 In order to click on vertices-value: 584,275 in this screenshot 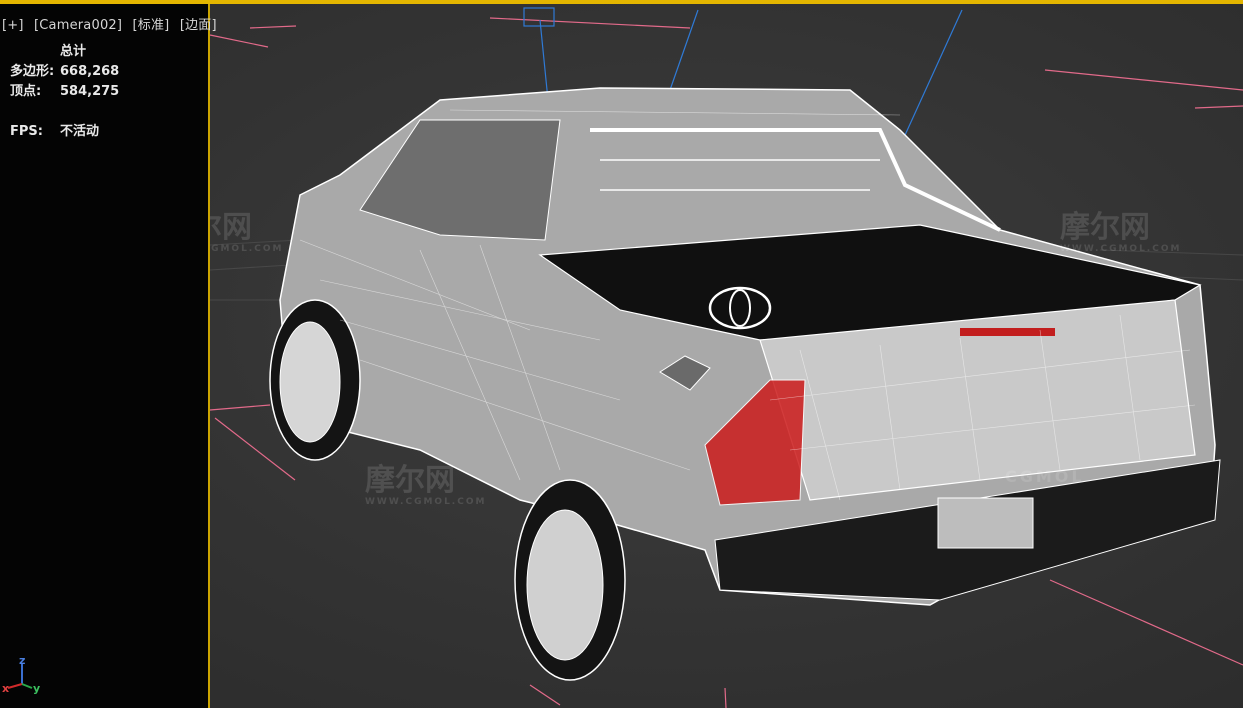, I will do `click(90, 91)`.